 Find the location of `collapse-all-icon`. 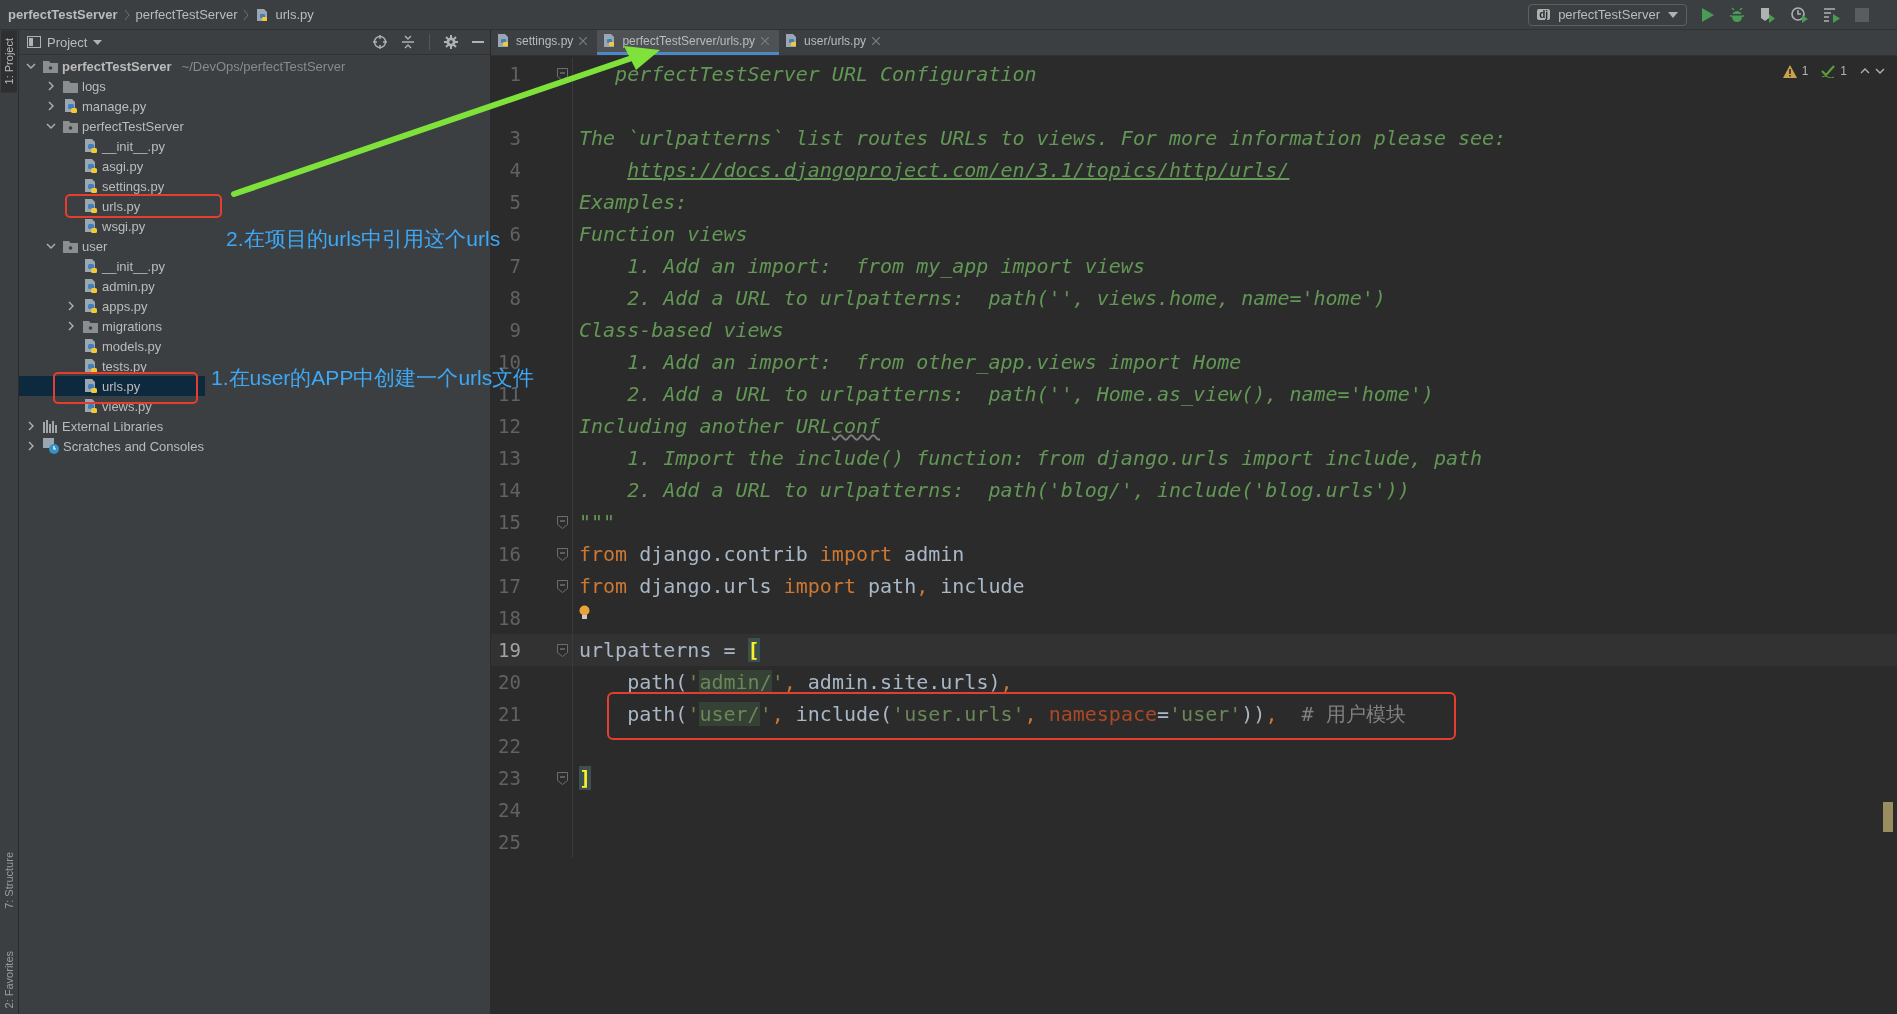

collapse-all-icon is located at coordinates (408, 42).